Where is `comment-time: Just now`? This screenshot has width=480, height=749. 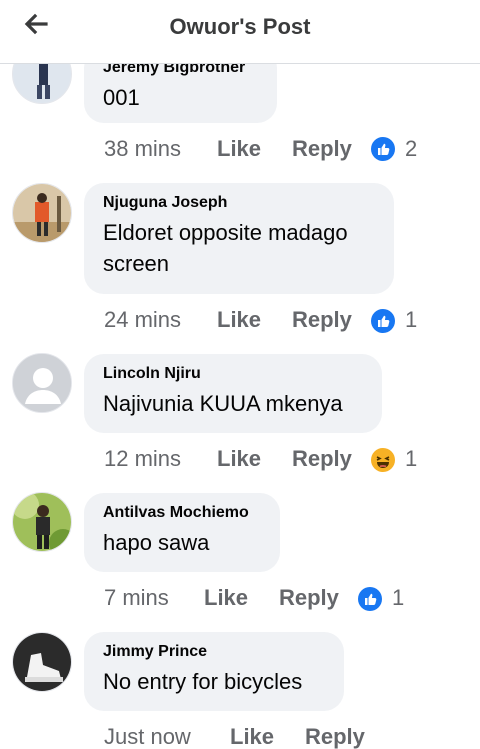 comment-time: Just now is located at coordinates (147, 736).